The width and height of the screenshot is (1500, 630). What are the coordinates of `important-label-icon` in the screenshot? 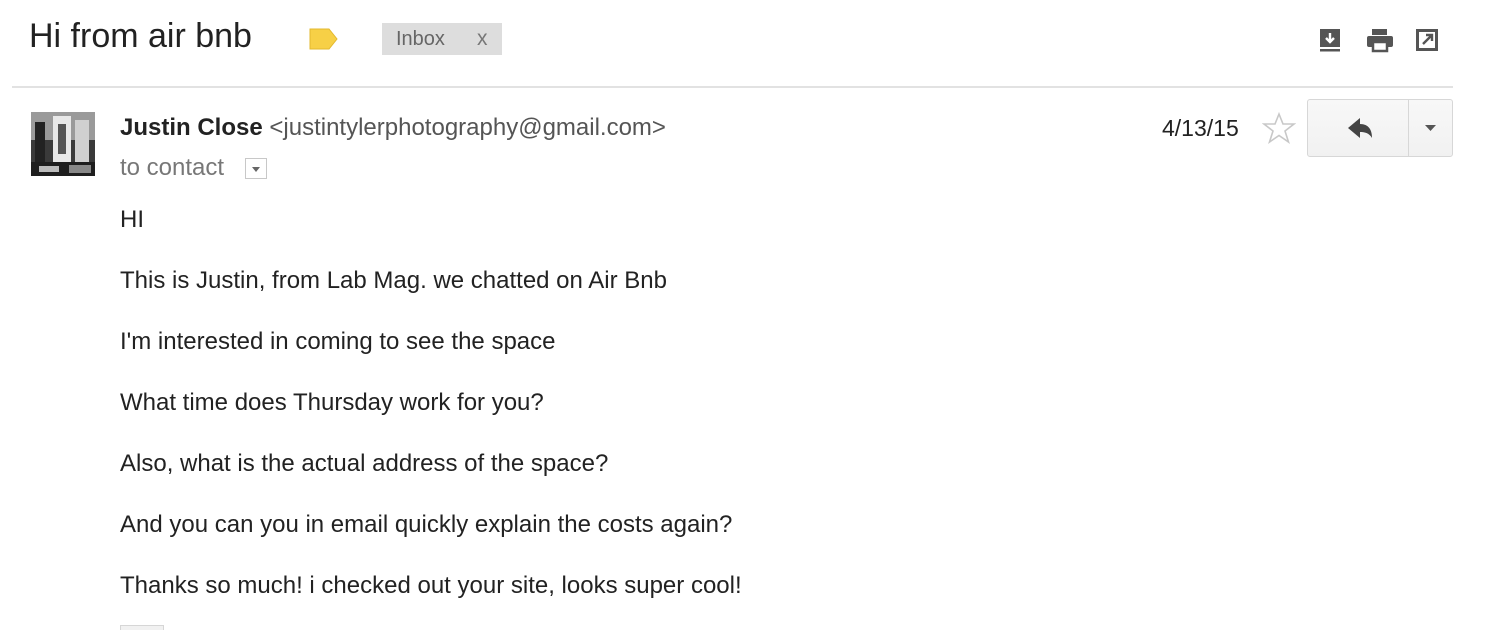 It's located at (323, 39).